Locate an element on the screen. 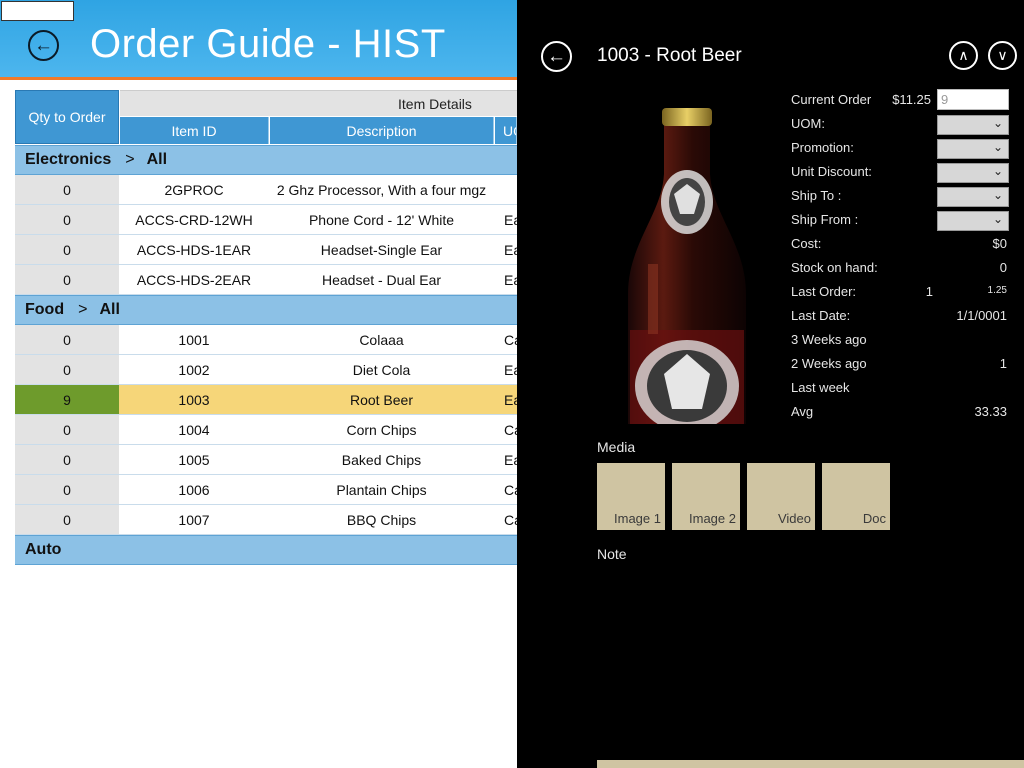 The width and height of the screenshot is (1024, 768). column-header-uom: UOM is located at coordinates (506, 130).